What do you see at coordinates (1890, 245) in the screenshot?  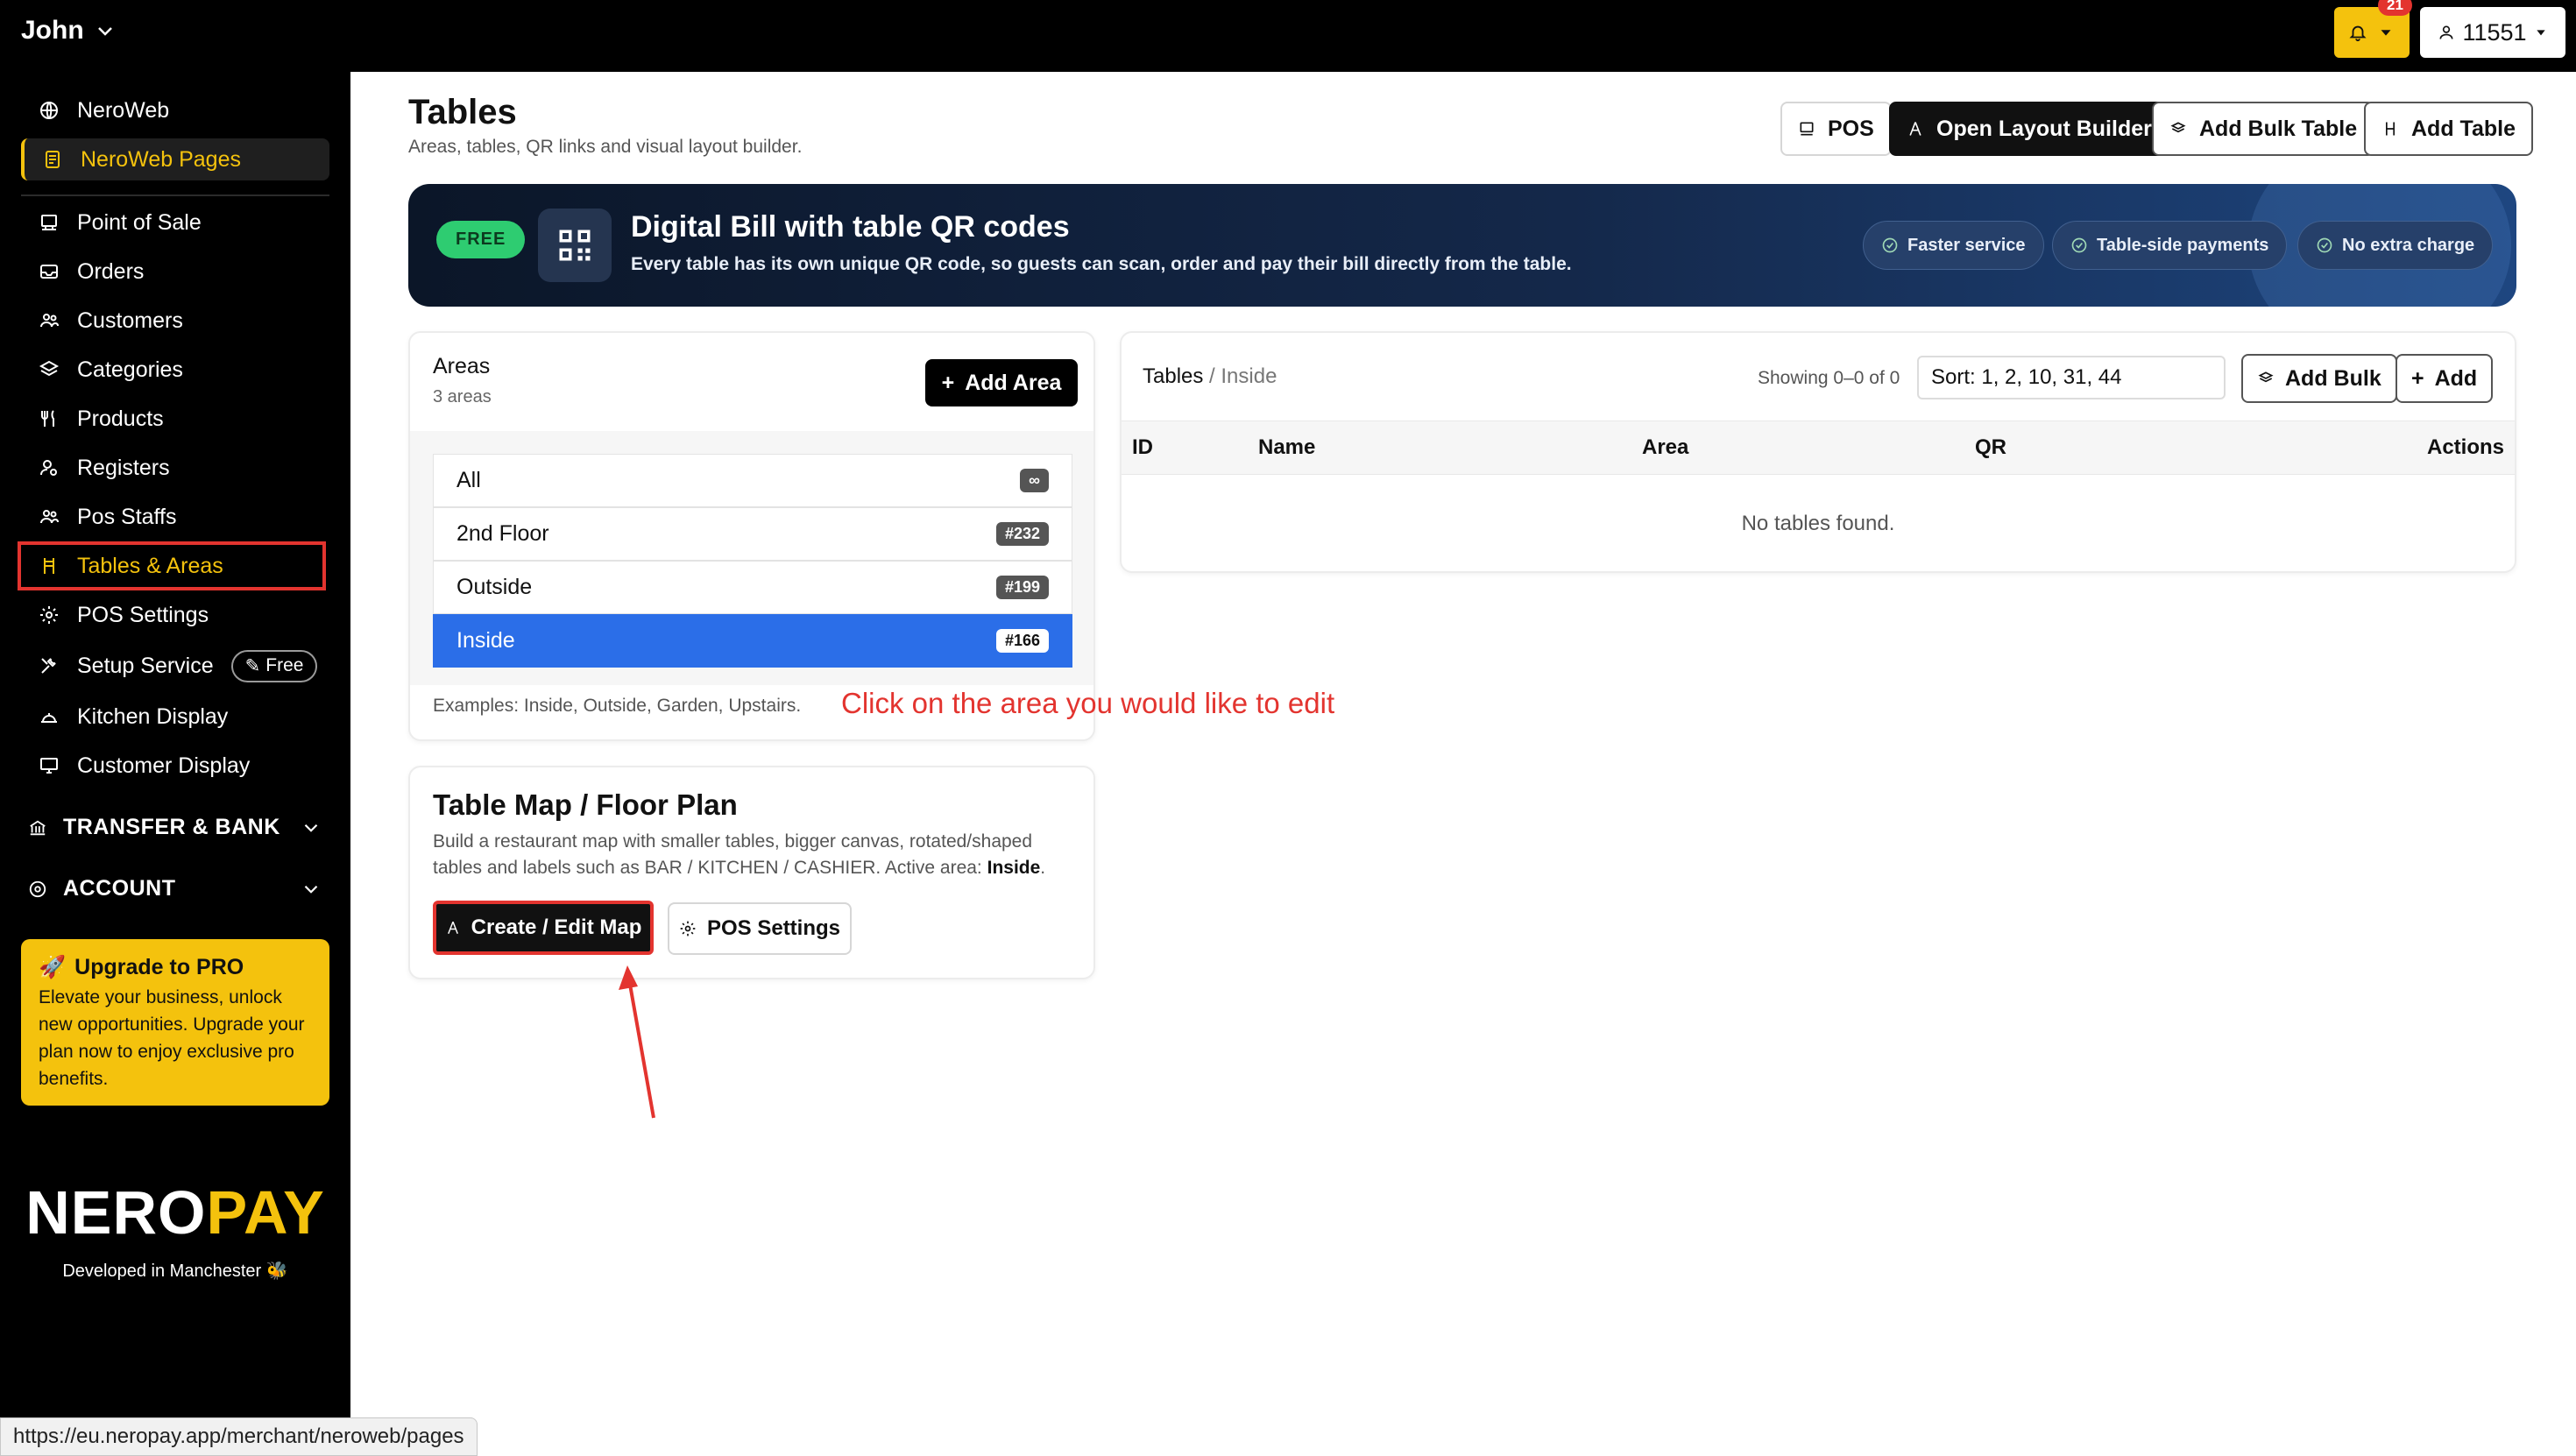 I see `check-circle-icon` at bounding box center [1890, 245].